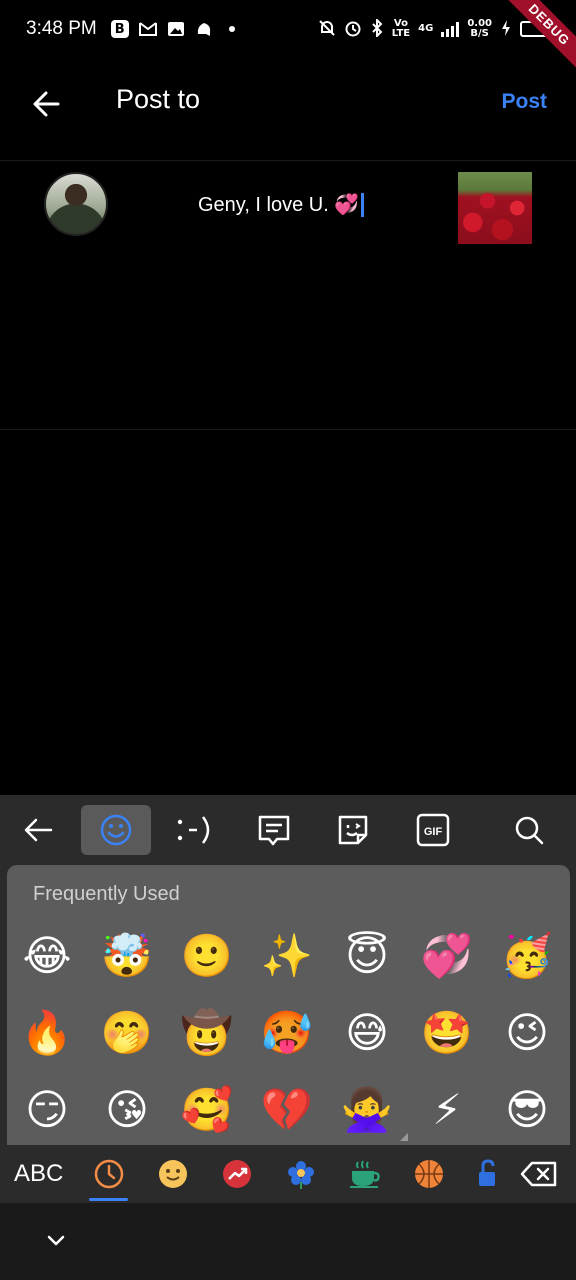 The height and width of the screenshot is (1280, 576). I want to click on emoji-category-bar: ABC, so click(288, 1174).